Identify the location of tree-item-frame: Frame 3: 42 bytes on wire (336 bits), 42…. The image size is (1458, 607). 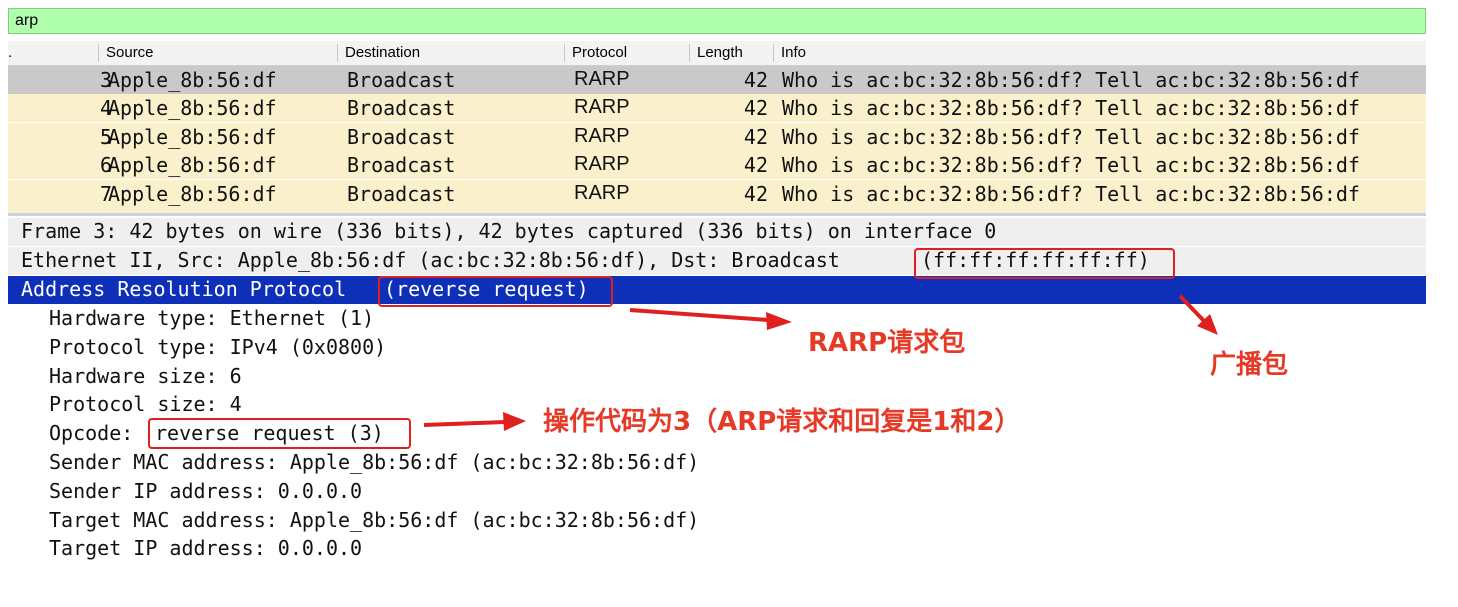
(717, 232).